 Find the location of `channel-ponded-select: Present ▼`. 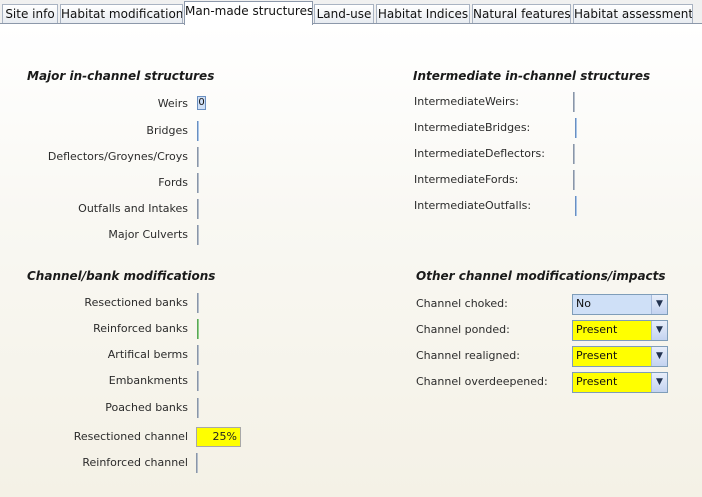

channel-ponded-select: Present ▼ is located at coordinates (620, 330).